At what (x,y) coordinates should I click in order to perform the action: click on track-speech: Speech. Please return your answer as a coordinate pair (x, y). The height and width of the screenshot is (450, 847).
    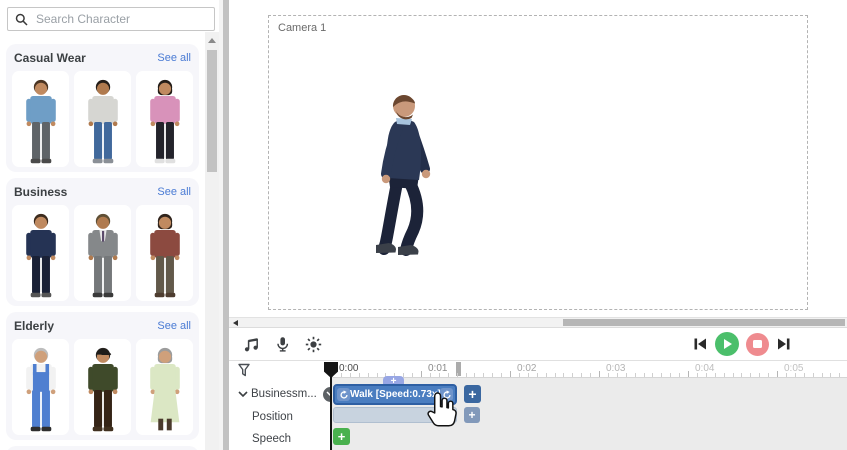
    Looking at the image, I should click on (271, 439).